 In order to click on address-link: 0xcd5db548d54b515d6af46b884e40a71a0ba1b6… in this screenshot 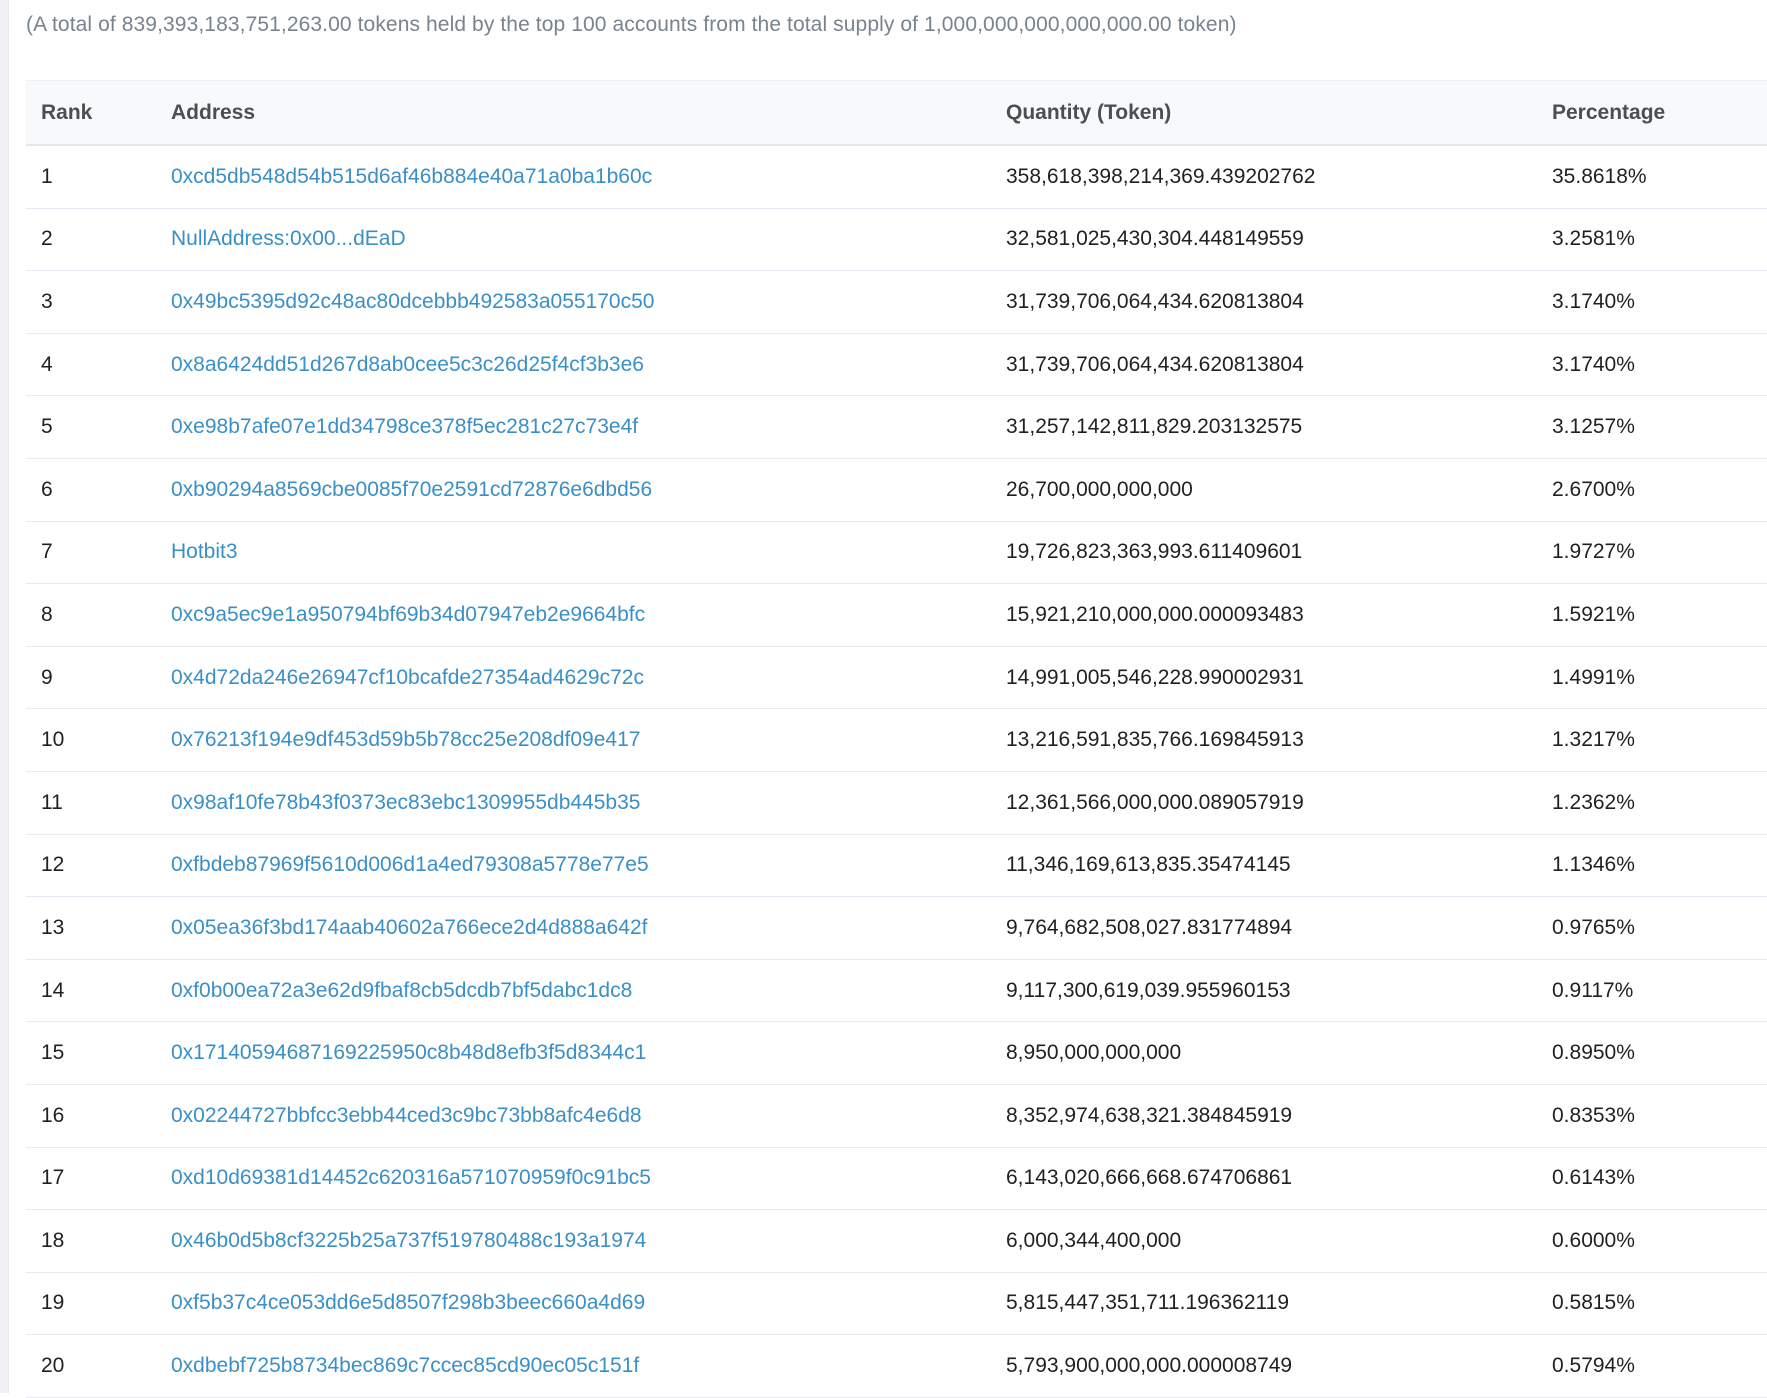, I will do `click(411, 176)`.